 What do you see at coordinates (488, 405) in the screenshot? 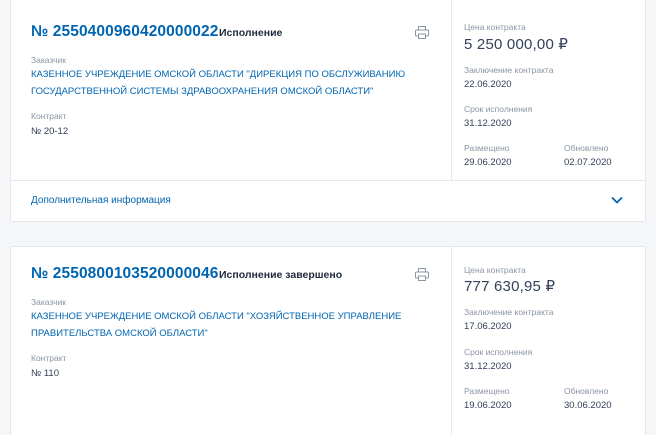
I see `placed-date: 19.06.2020` at bounding box center [488, 405].